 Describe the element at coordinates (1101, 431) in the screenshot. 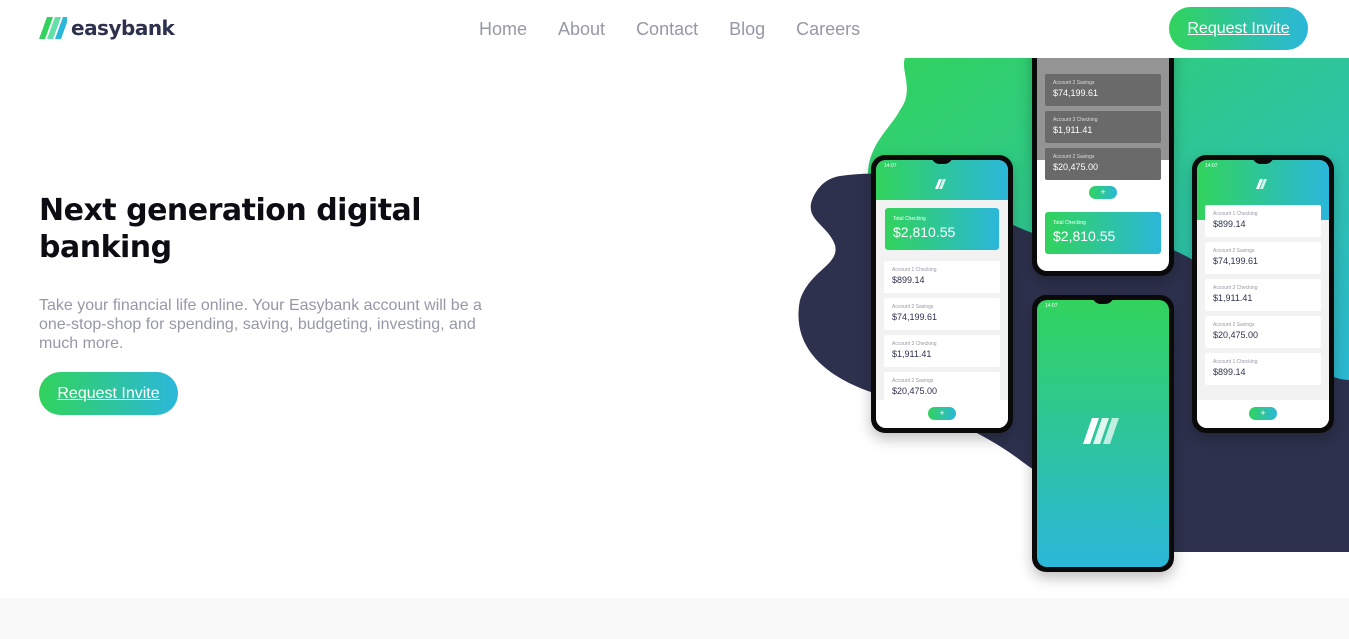

I see `splash-logo-icon` at that location.